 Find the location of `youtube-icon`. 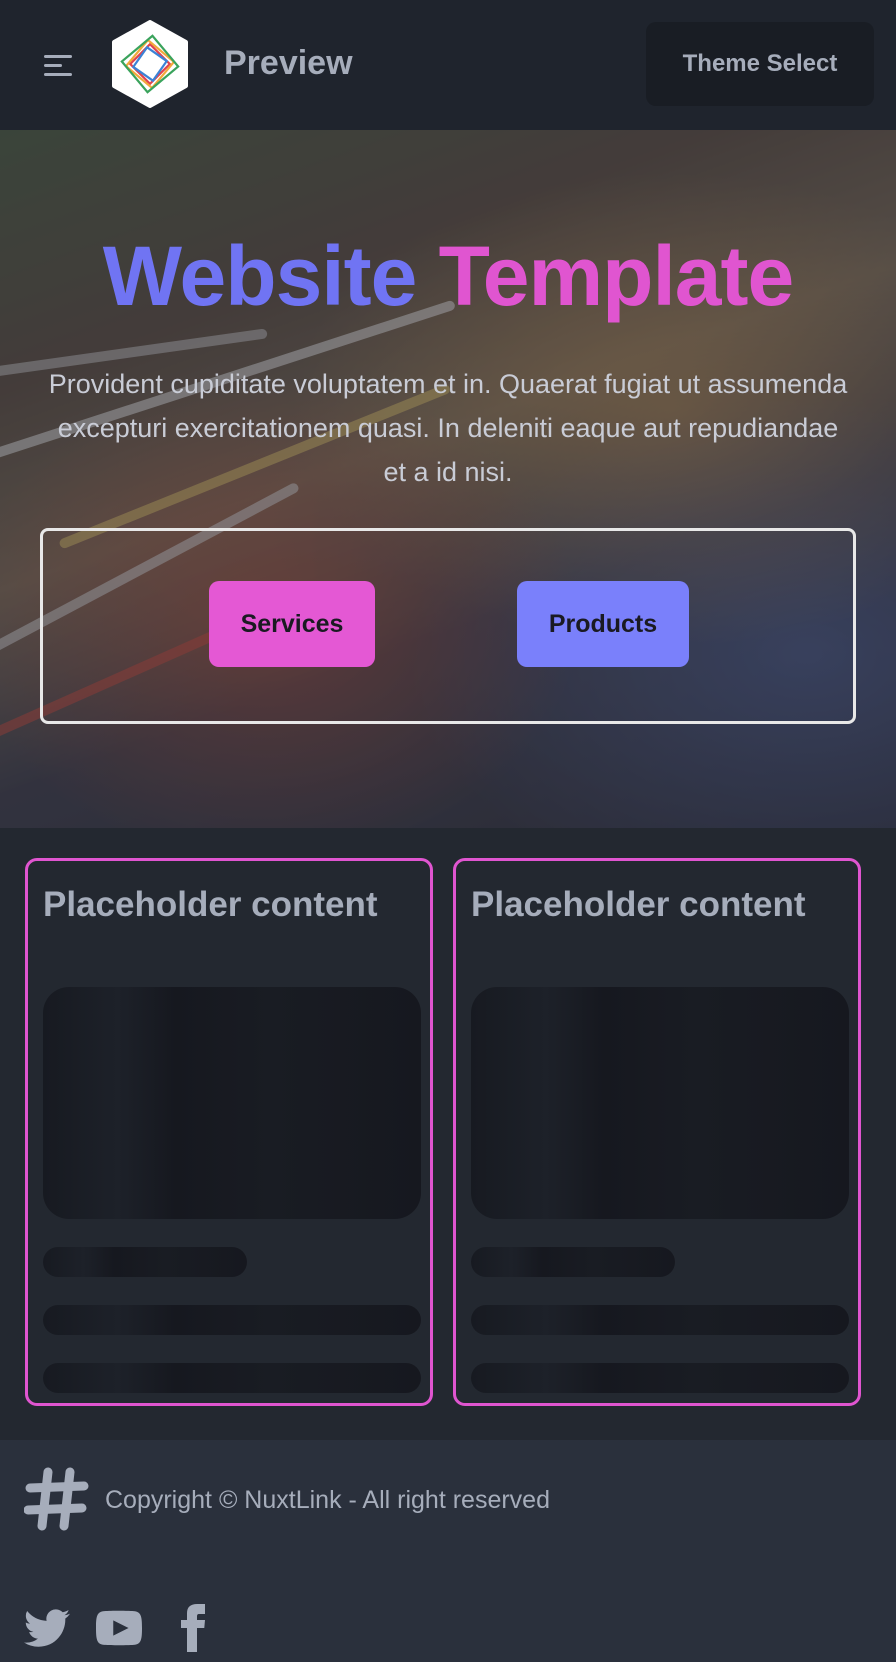

youtube-icon is located at coordinates (119, 1628).